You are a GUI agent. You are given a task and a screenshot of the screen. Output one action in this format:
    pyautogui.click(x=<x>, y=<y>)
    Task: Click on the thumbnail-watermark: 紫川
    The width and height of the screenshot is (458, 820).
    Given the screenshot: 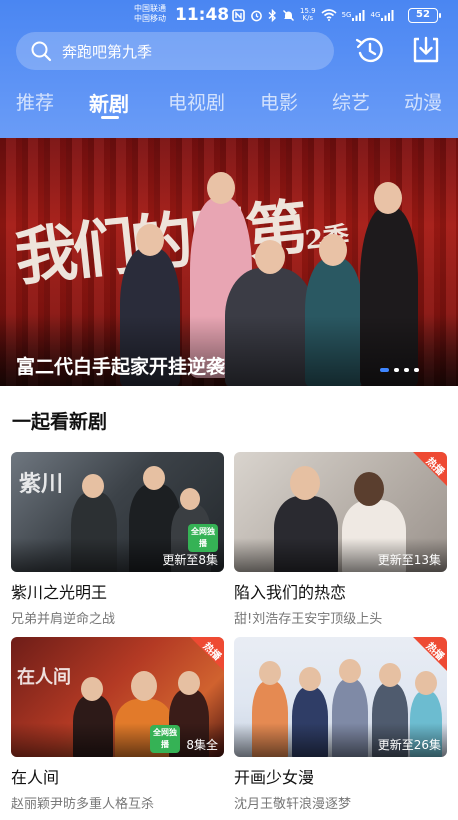 What is the action you would take?
    pyautogui.click(x=41, y=484)
    